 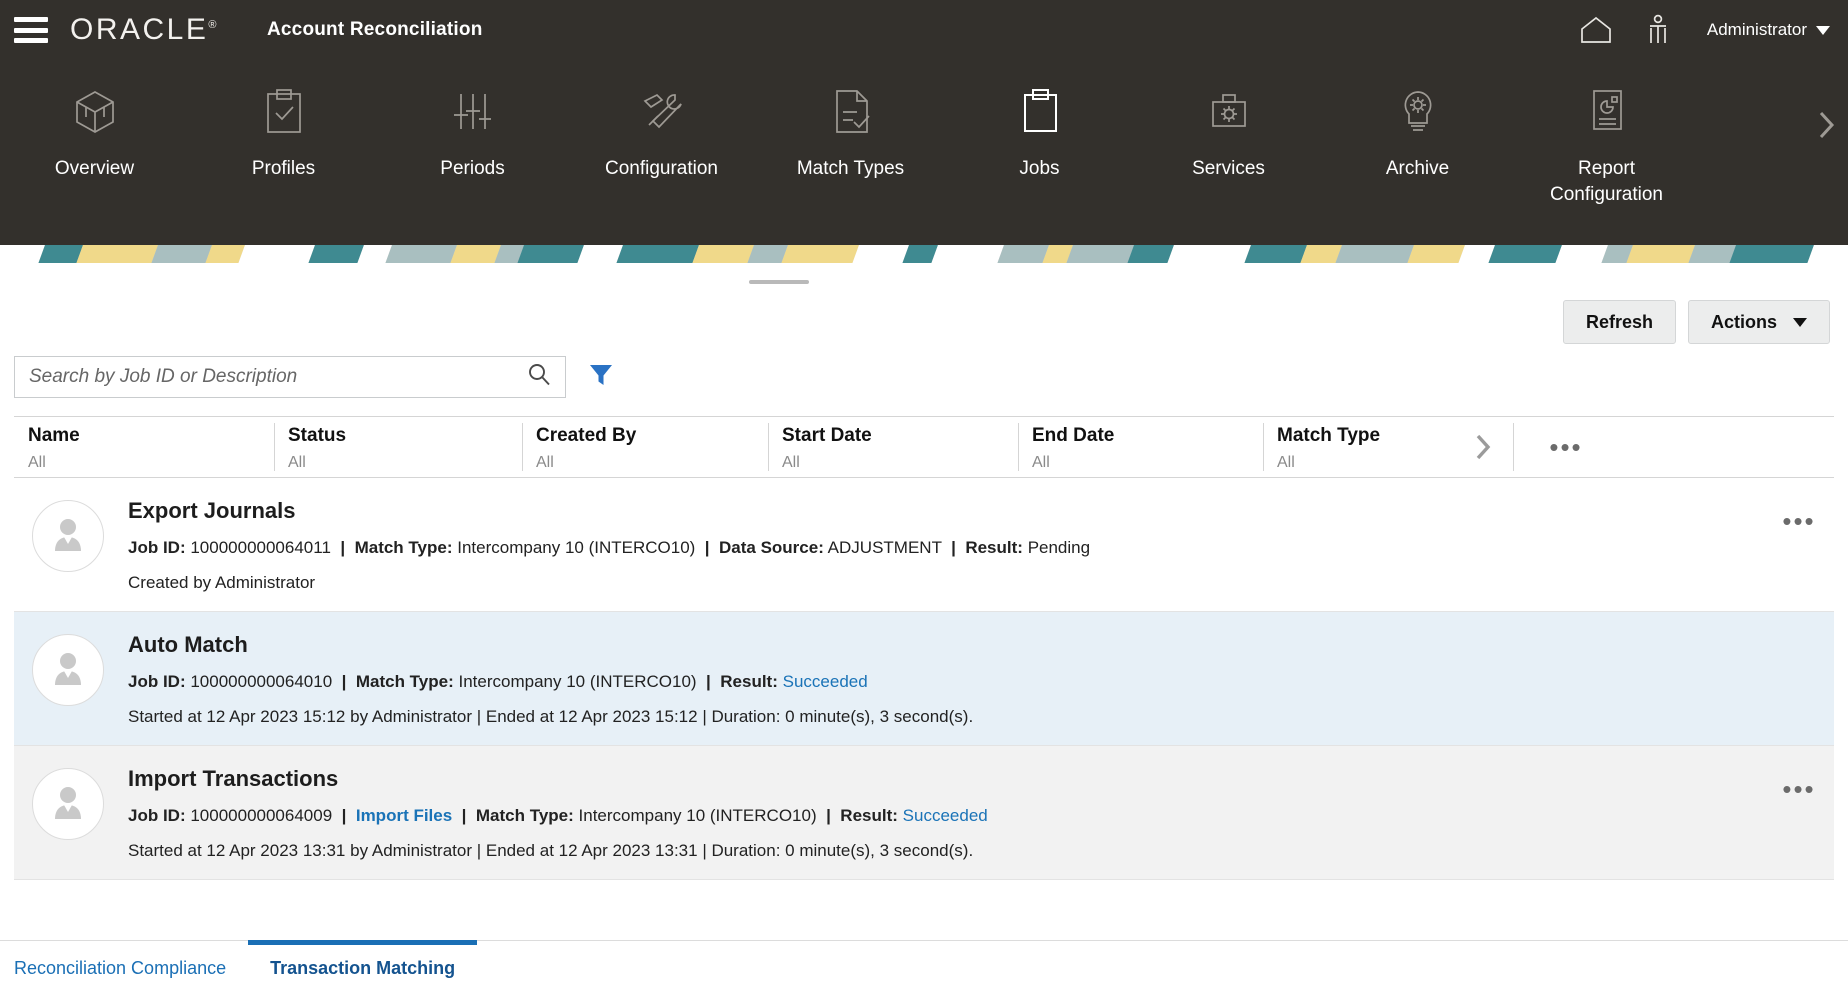 What do you see at coordinates (884, 547) in the screenshot?
I see `data-source-value: ADJUSTMENT` at bounding box center [884, 547].